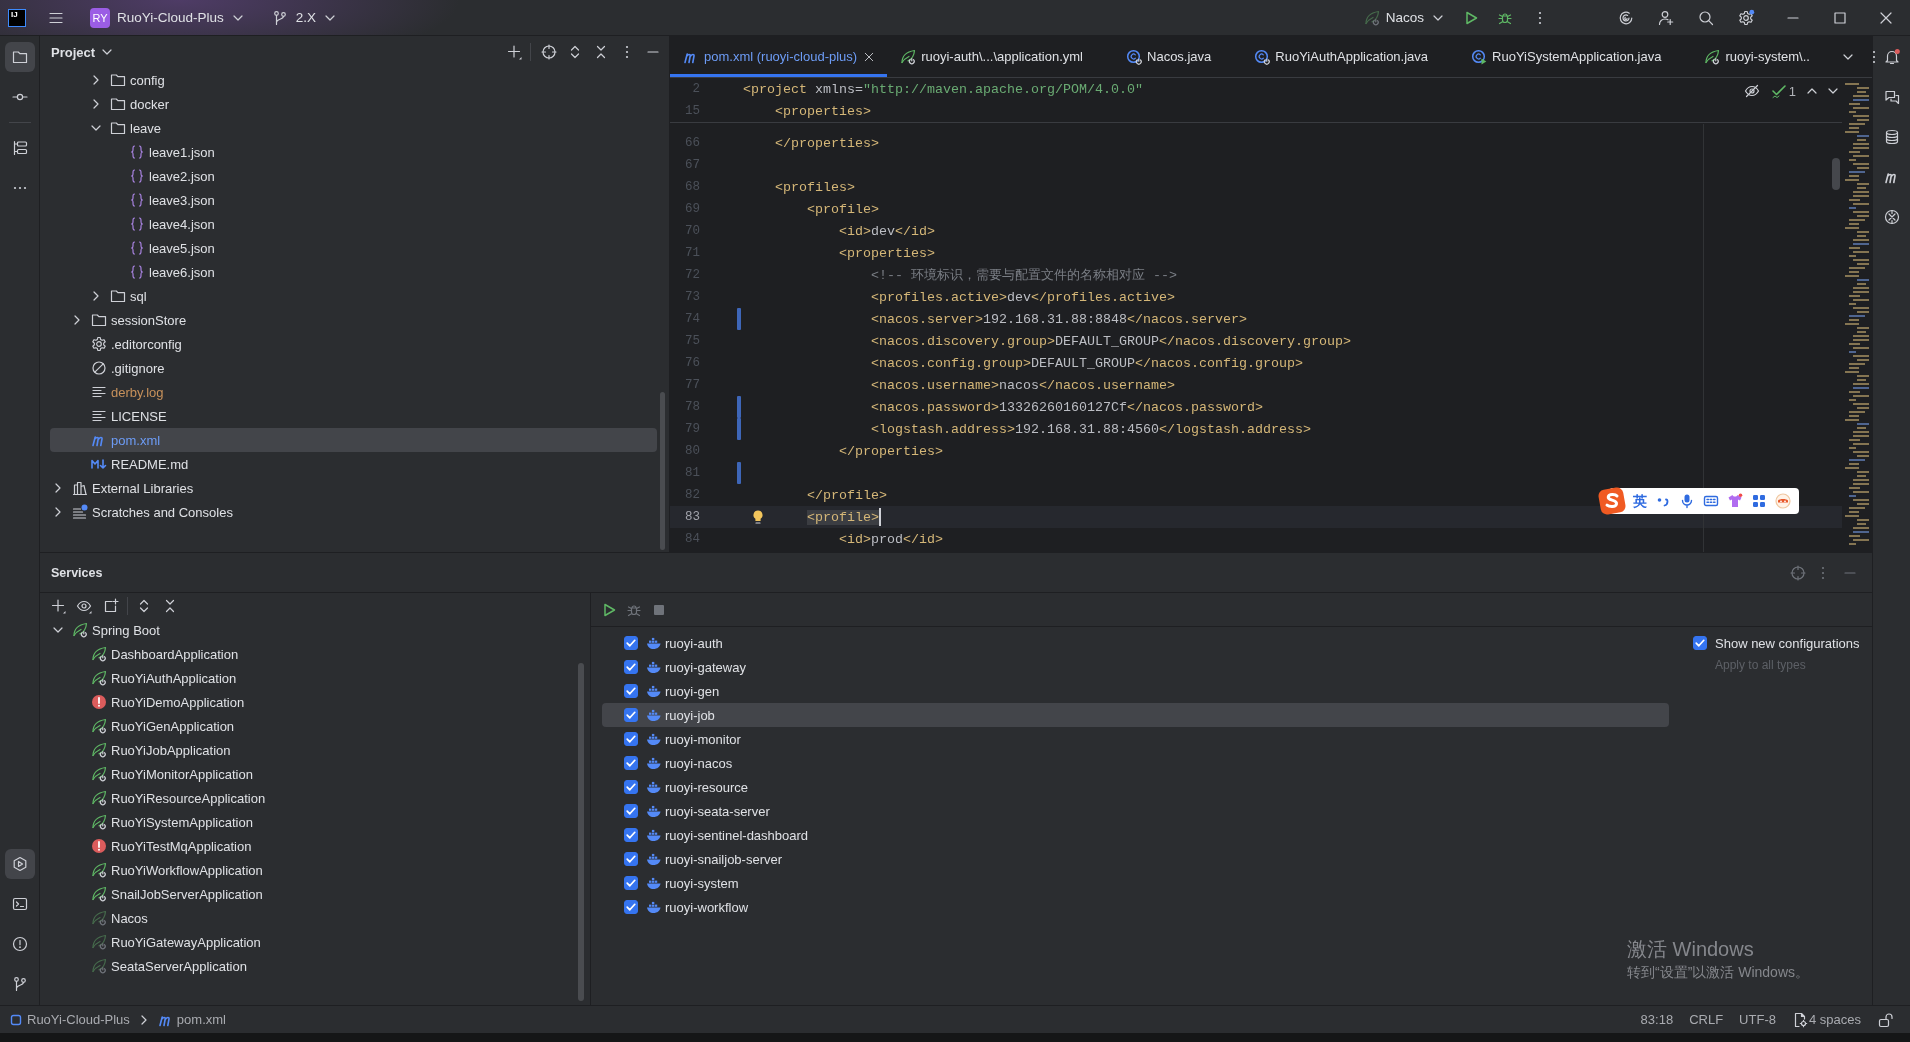 This screenshot has height=1042, width=1910. Describe the element at coordinates (1000, 56) in the screenshot. I see `editor-tab: ruoyi-auth\...\application.yml` at that location.